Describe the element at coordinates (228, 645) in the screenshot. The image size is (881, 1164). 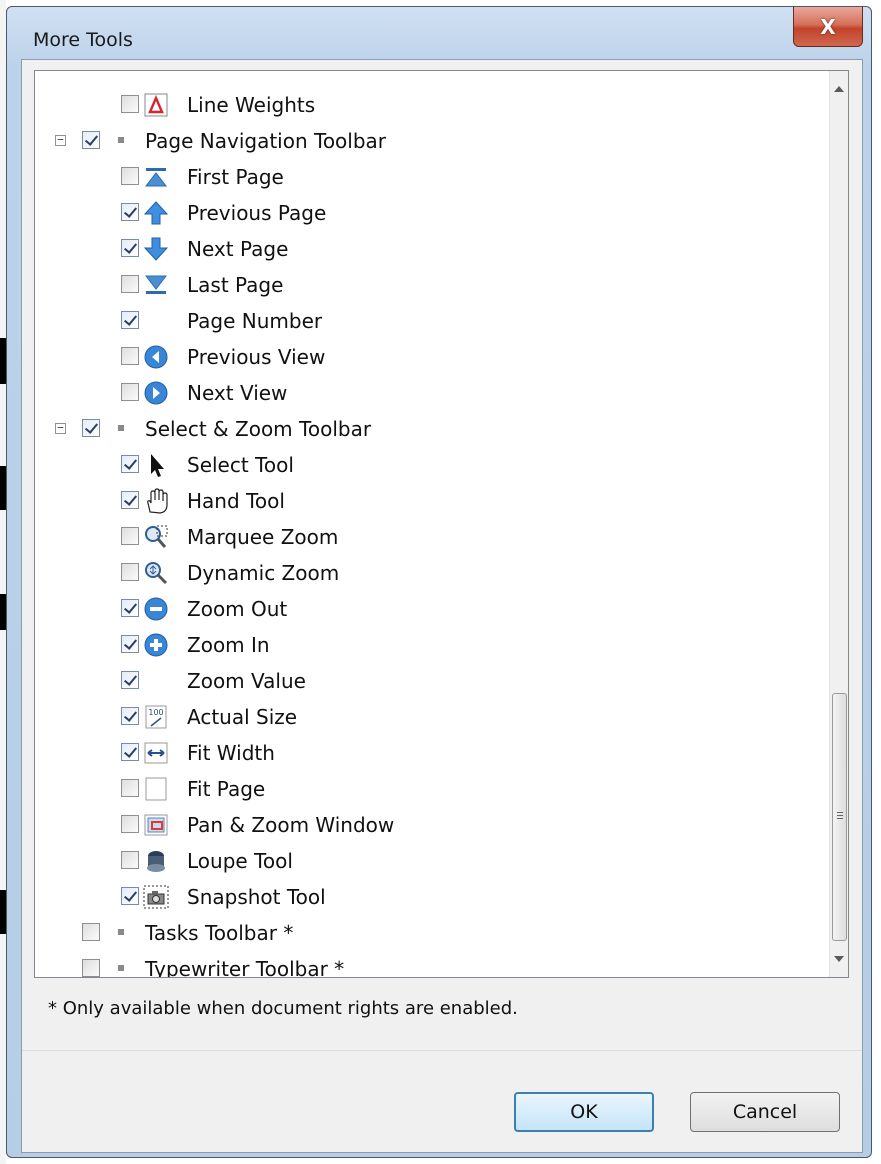
I see `tree-item-label: Zoom In` at that location.